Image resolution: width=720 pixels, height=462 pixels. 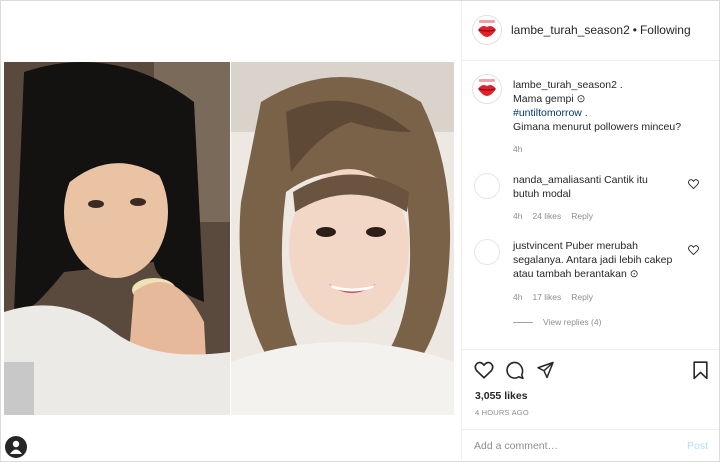 I want to click on comment-username: nanda_amaliasanti, so click(x=557, y=180).